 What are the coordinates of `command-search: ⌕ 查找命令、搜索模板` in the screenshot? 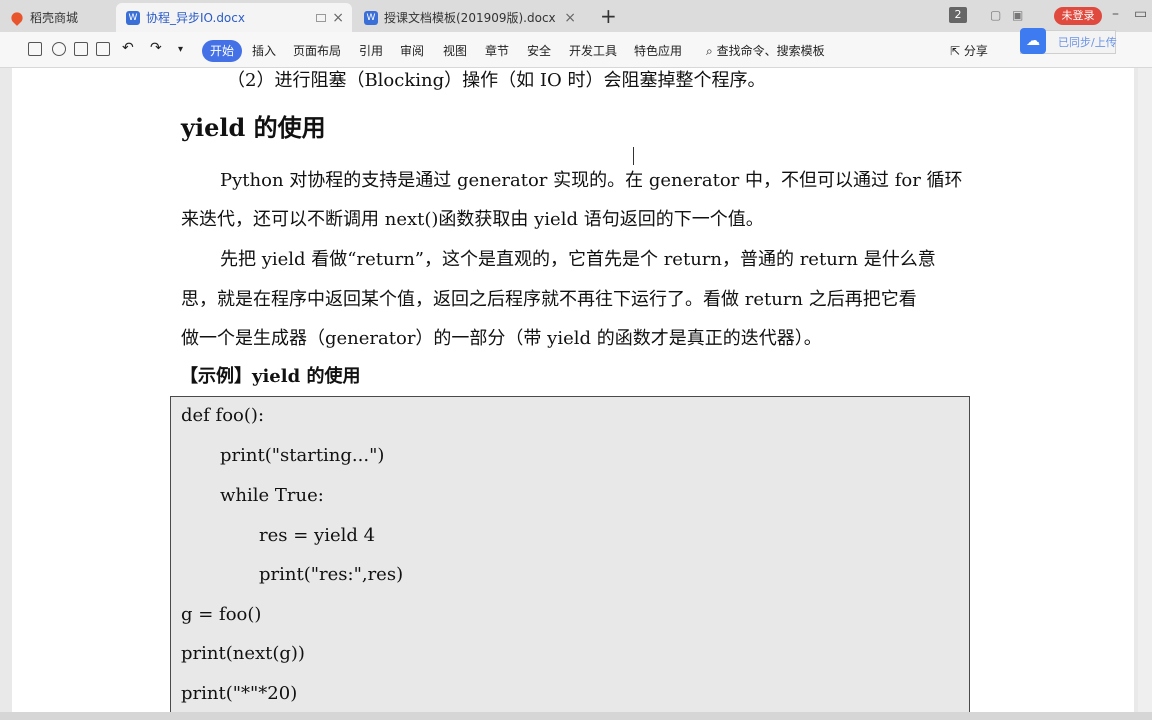 It's located at (765, 50).